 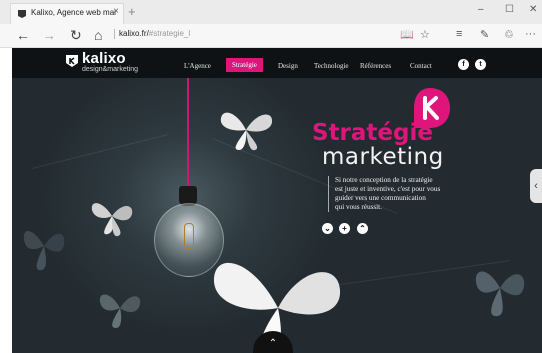 I want to click on home-button: ⌂, so click(x=98, y=35).